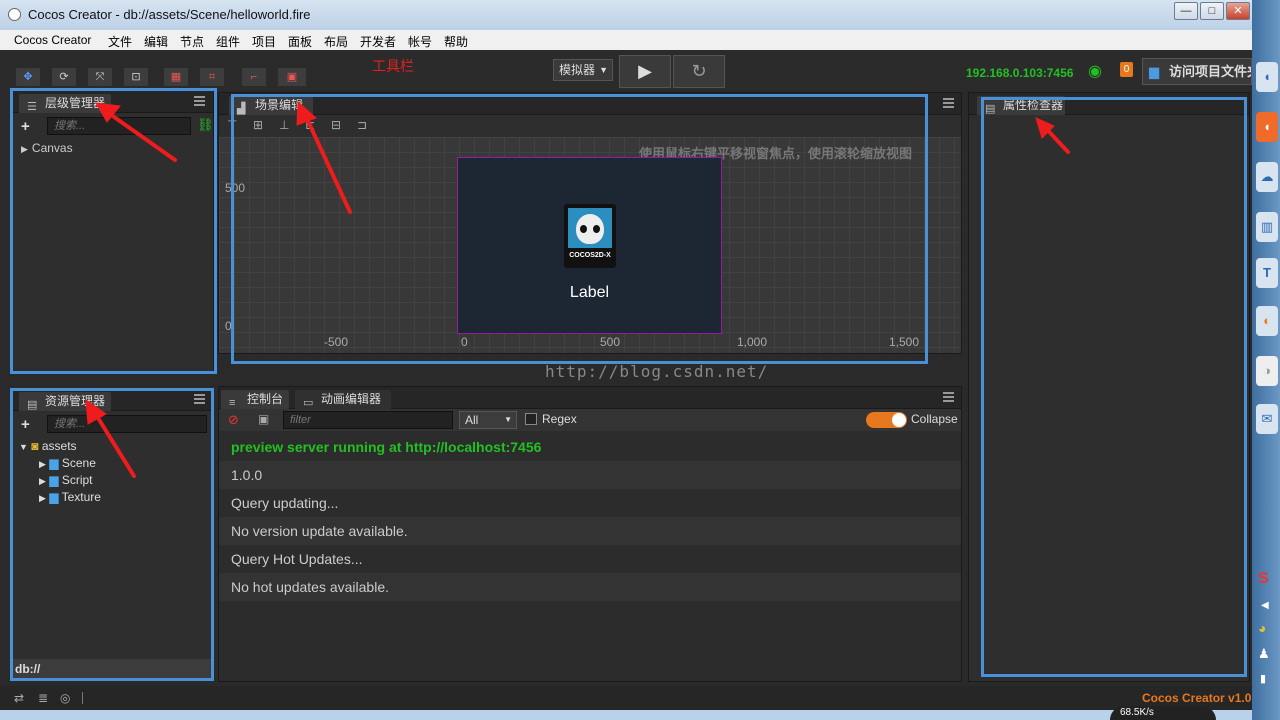  Describe the element at coordinates (1238, 11) in the screenshot. I see `close-button: ✕` at that location.